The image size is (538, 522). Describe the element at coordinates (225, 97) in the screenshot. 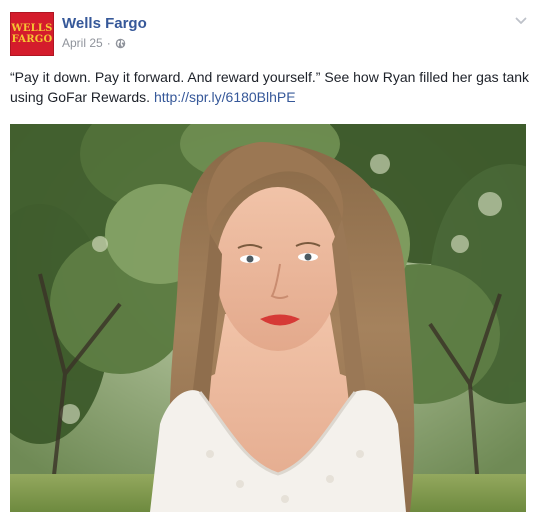

I see `post-link: http://spr.ly/6180BlhPE` at that location.